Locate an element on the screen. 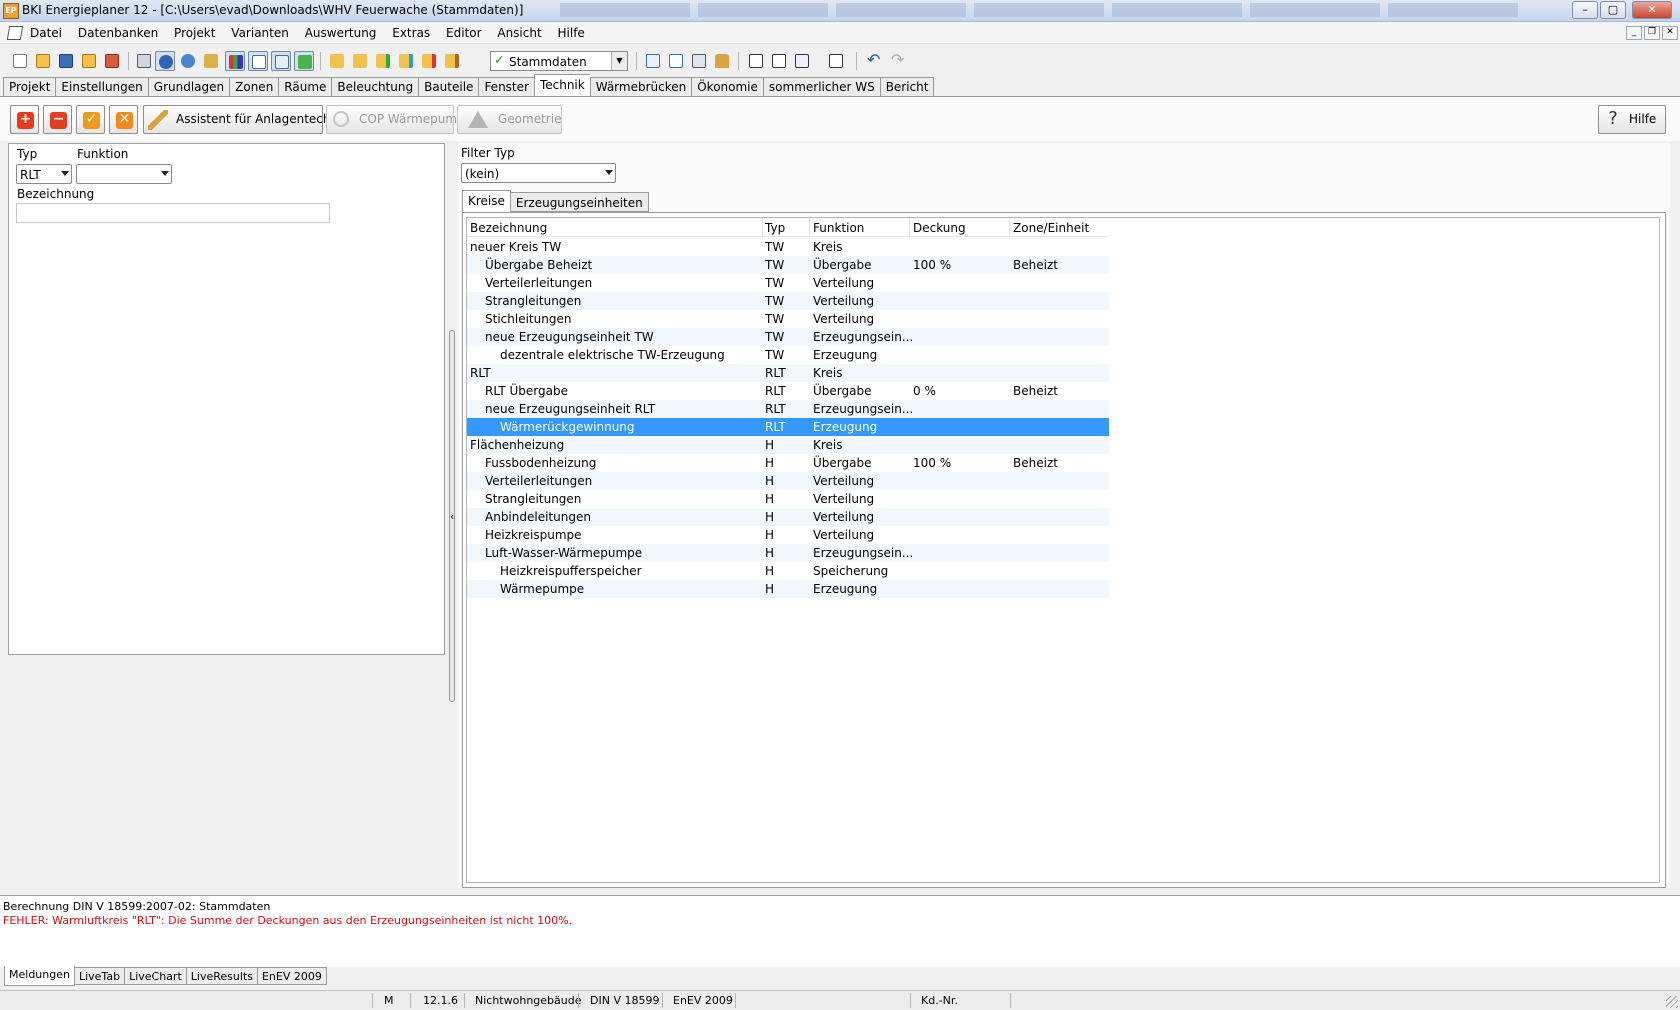 Image resolution: width=1680 pixels, height=1010 pixels. layout-horizontal-icon is located at coordinates (756, 61).